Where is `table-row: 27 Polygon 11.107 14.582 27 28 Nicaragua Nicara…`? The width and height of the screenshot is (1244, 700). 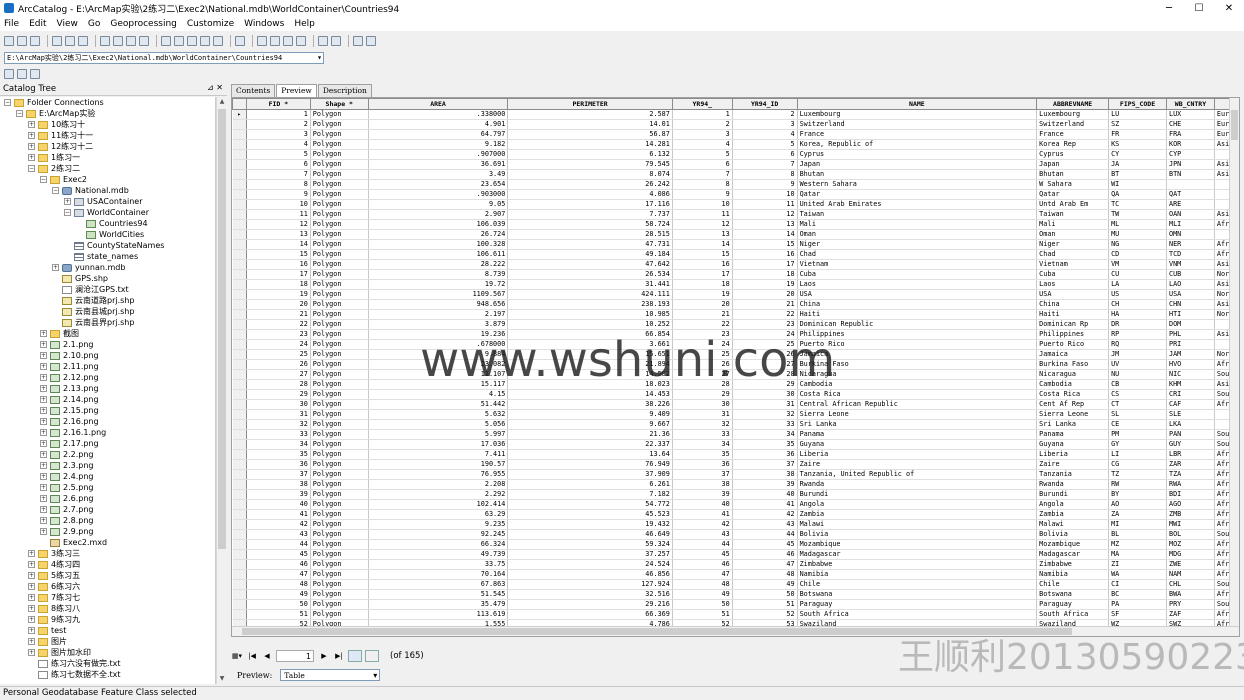
table-row: 27 Polygon 11.107 14.582 27 28 Nicaragua Nicara… is located at coordinates (735, 374).